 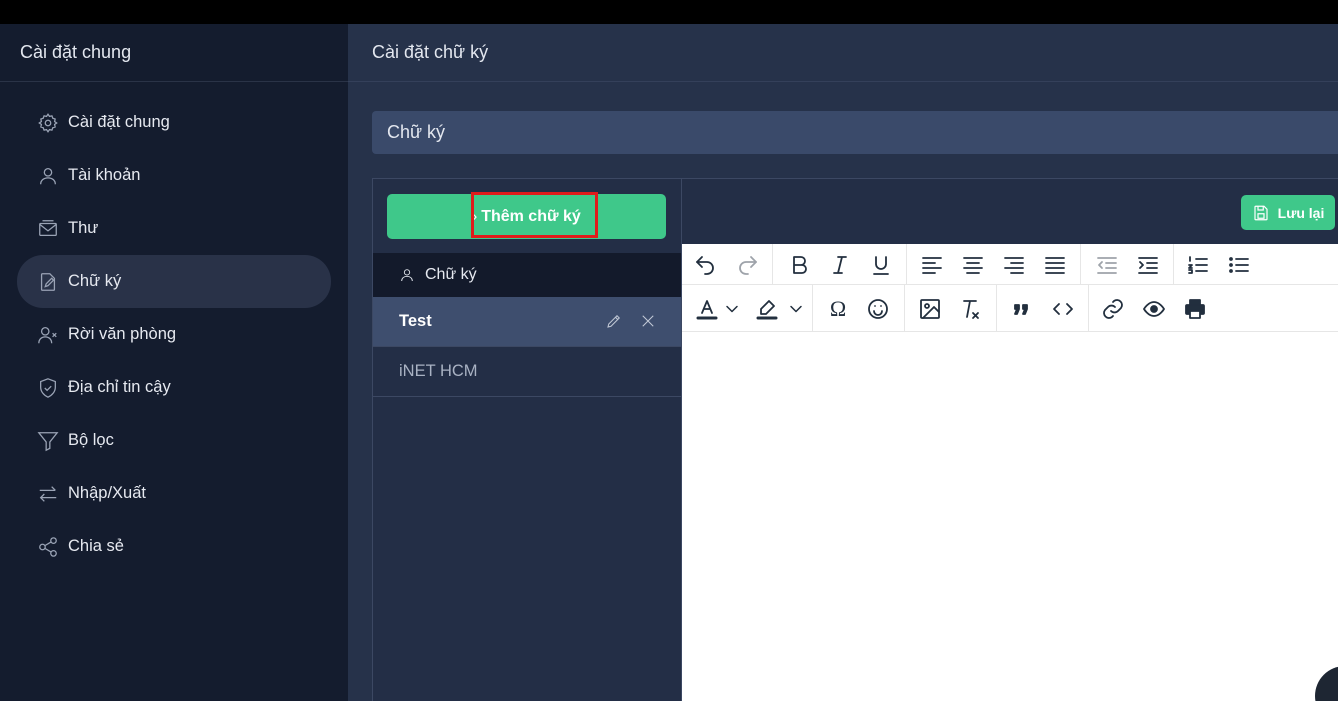 I want to click on preview-icon, so click(x=1154, y=309).